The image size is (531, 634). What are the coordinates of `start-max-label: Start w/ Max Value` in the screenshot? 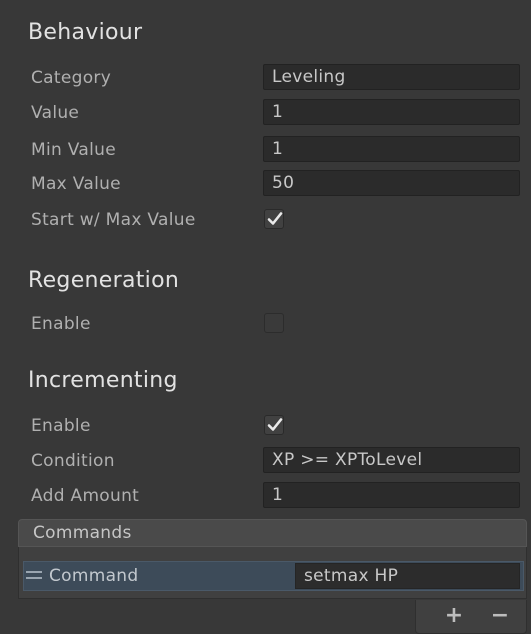 It's located at (113, 220).